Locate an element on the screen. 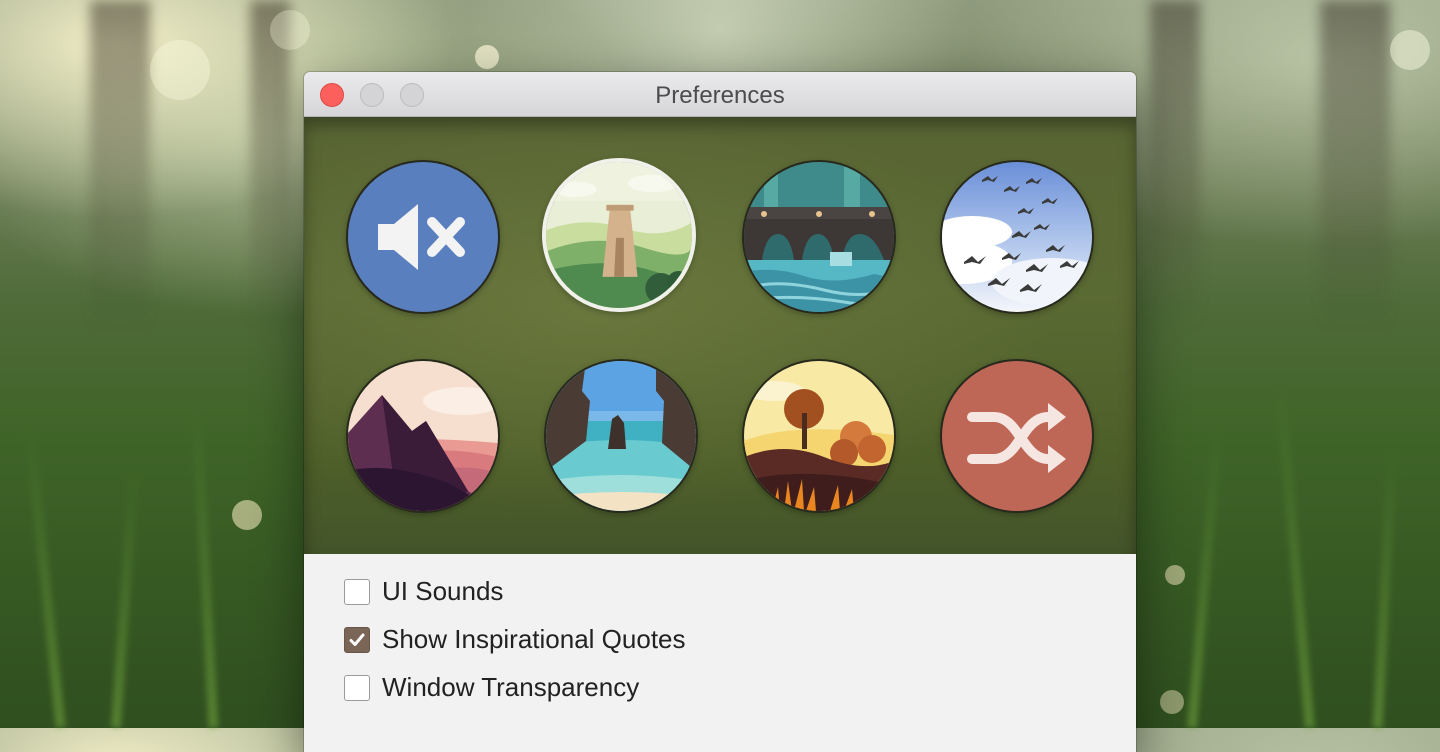  theme-cliffs is located at coordinates (621, 436).